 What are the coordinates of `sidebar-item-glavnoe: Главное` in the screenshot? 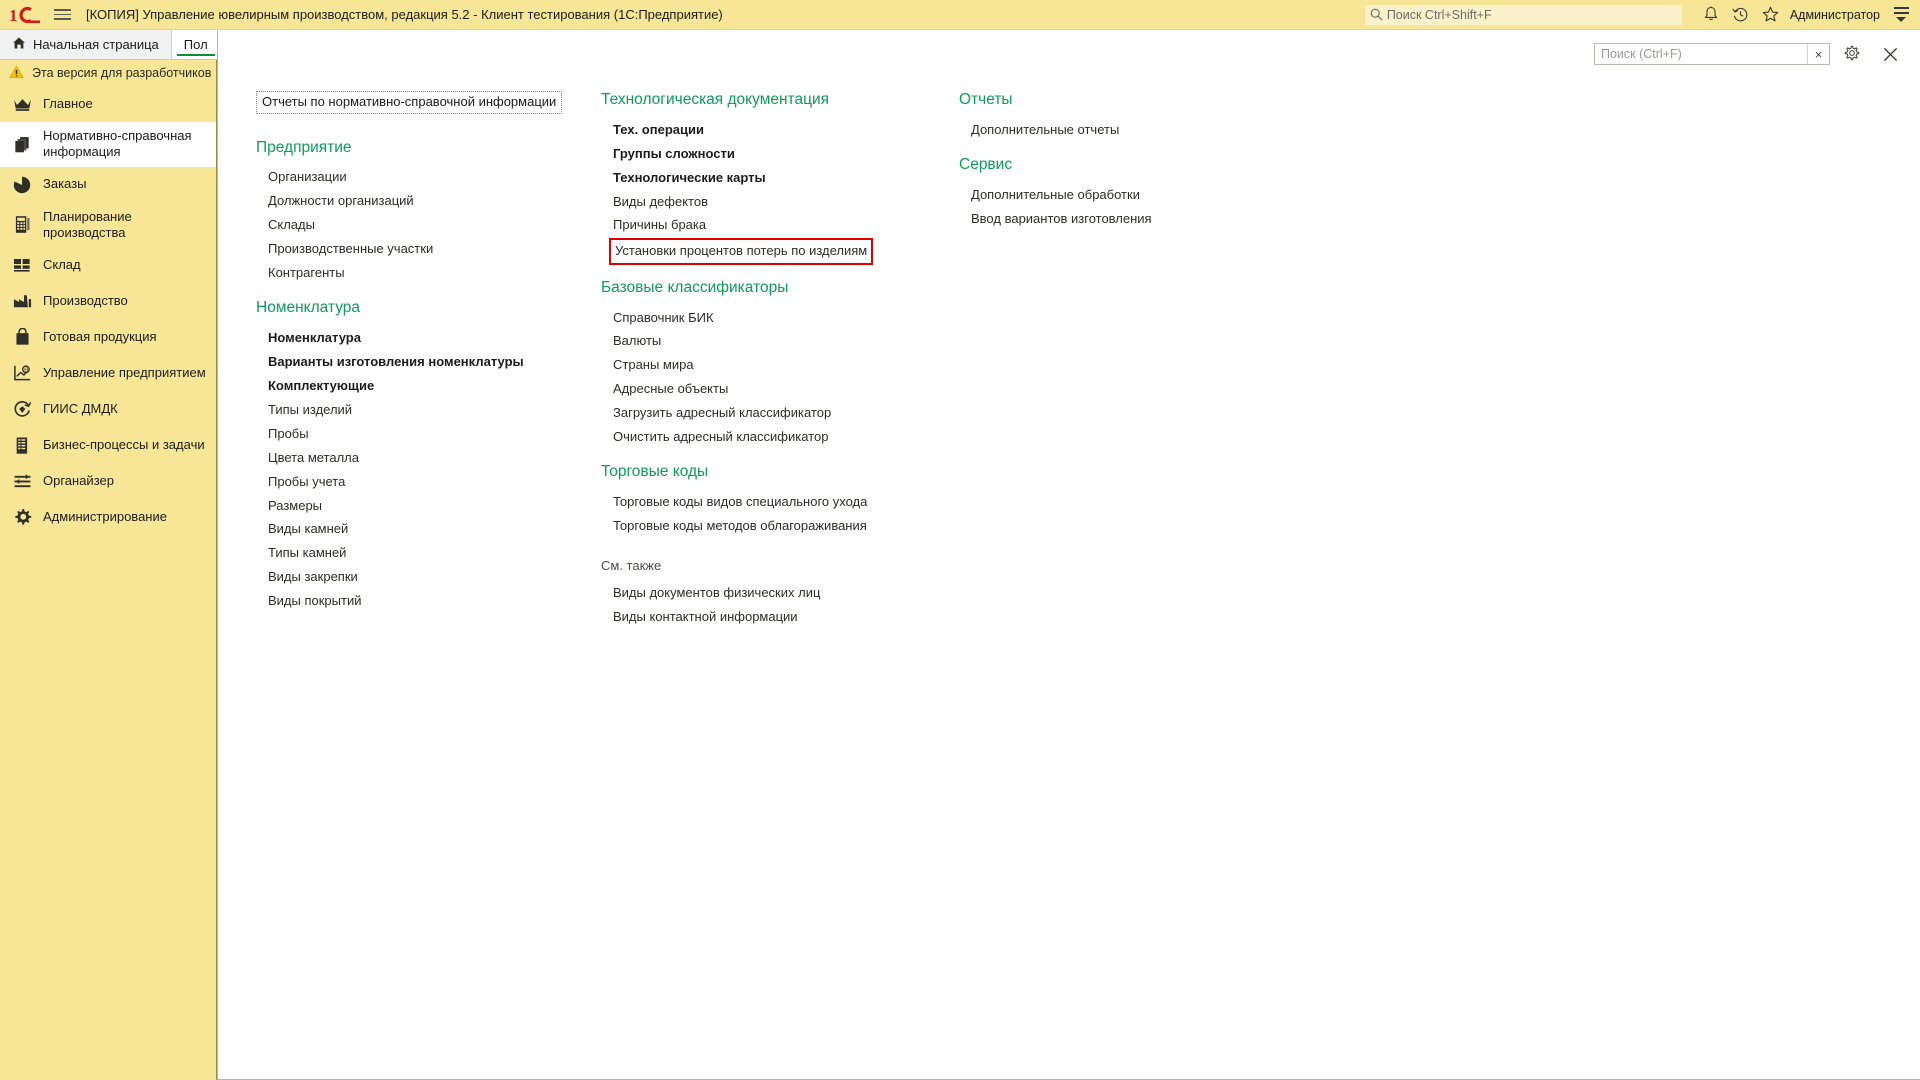 It's located at (108, 104).